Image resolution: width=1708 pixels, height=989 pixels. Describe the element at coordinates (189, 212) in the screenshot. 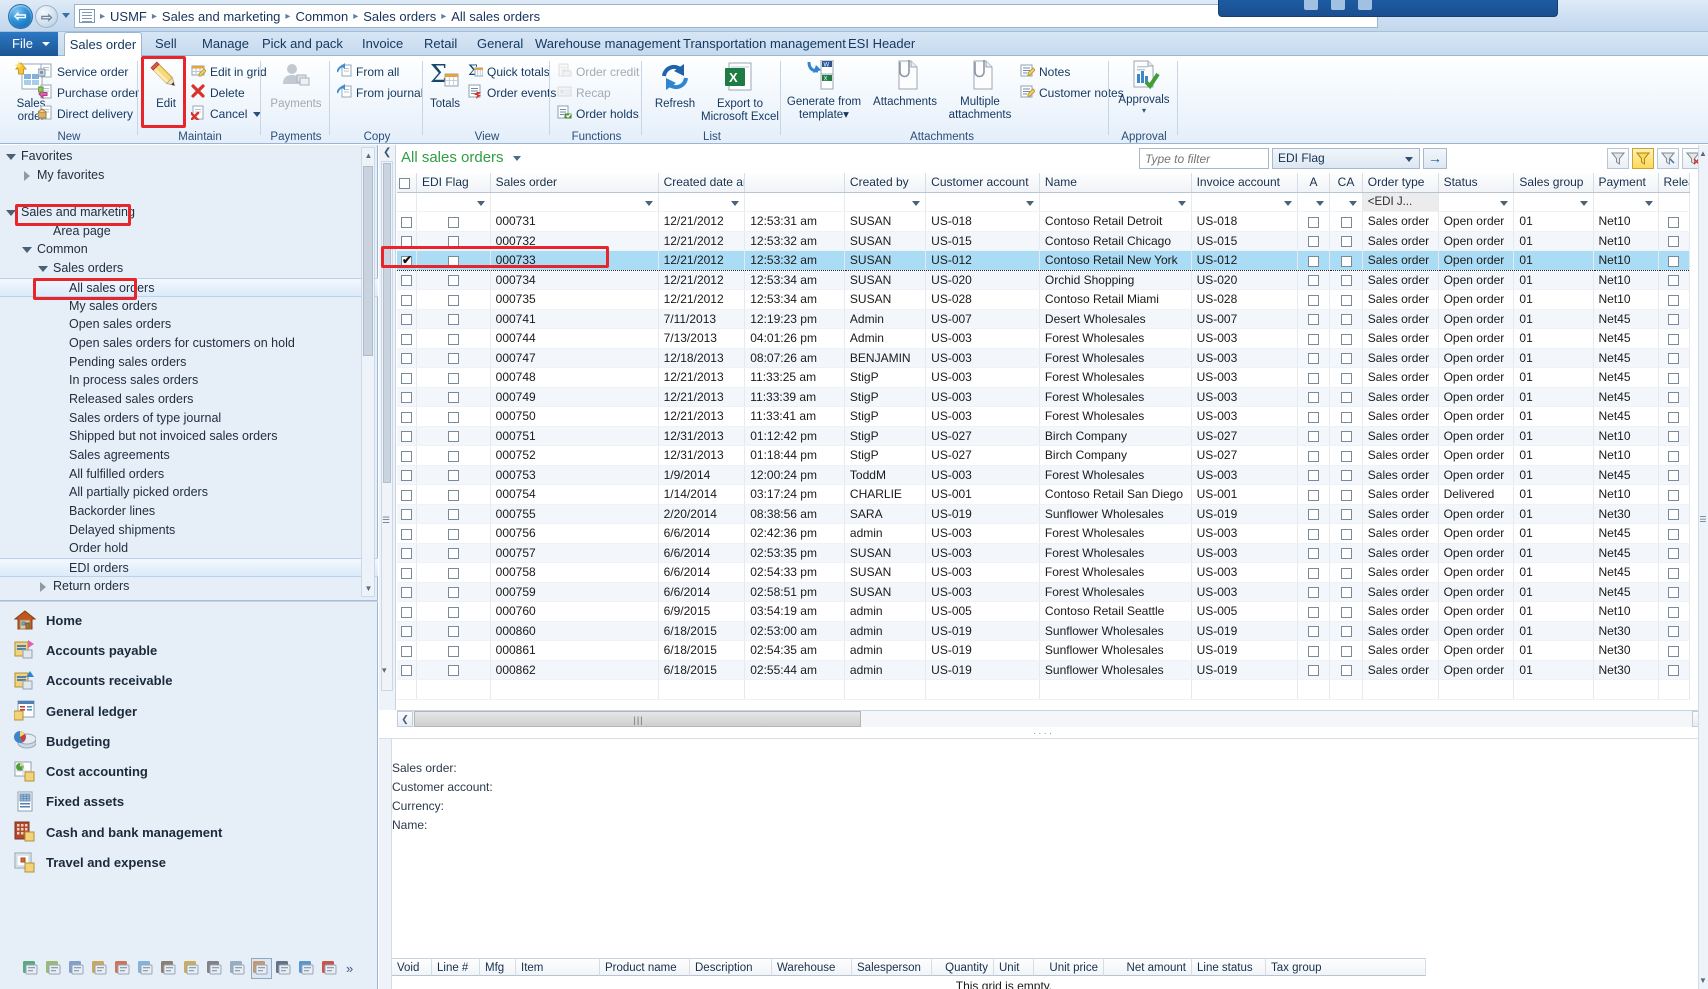

I see `nav-item-sales-and-marketing: Sales and marketing` at that location.